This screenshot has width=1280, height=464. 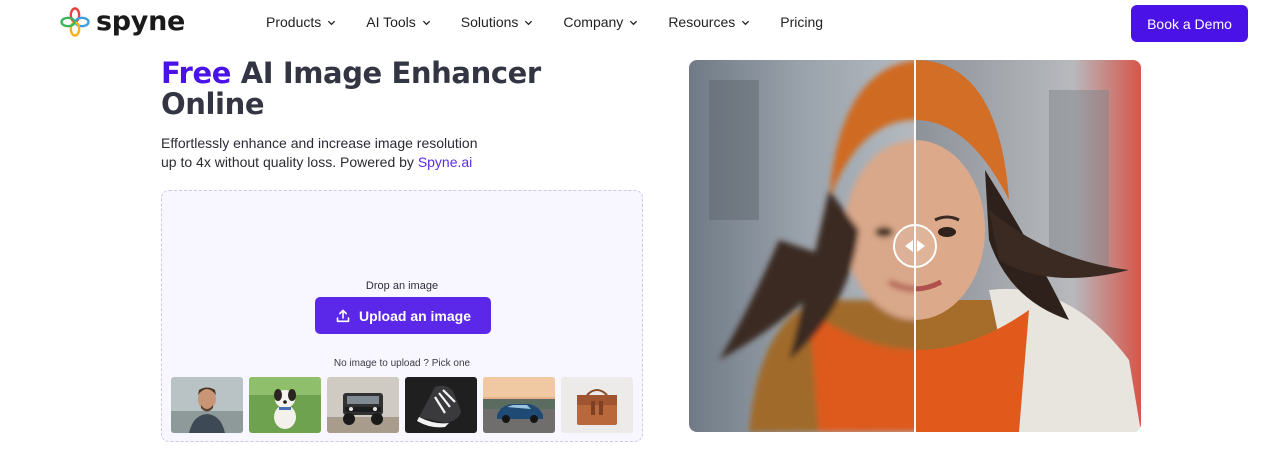 I want to click on jeep-thumbnail, so click(x=363, y=405).